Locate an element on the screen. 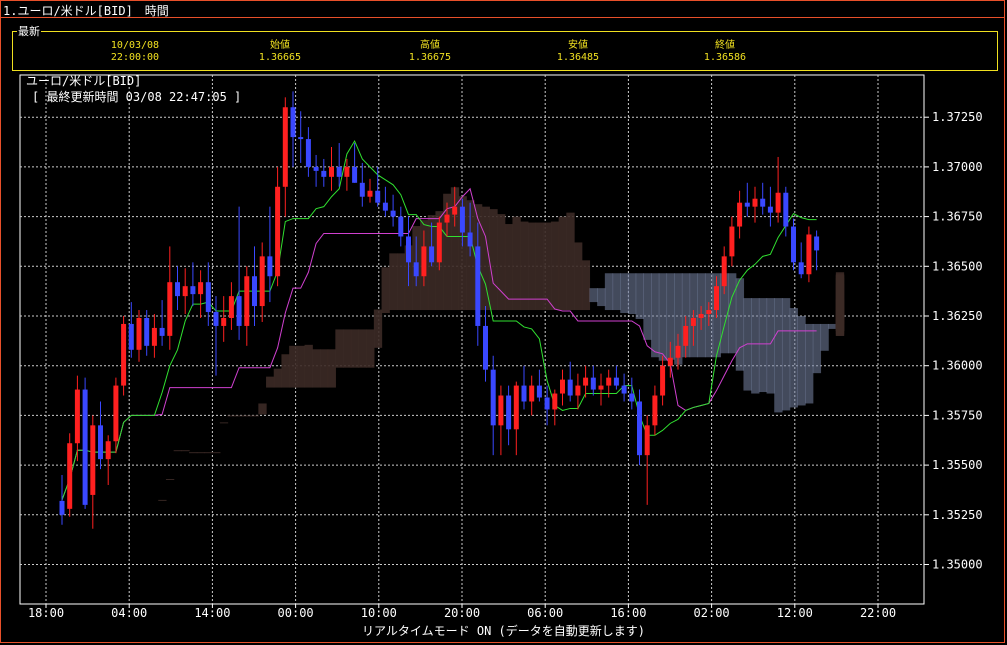 The width and height of the screenshot is (1007, 645). y-tick-label: 1.37000 is located at coordinates (957, 167).